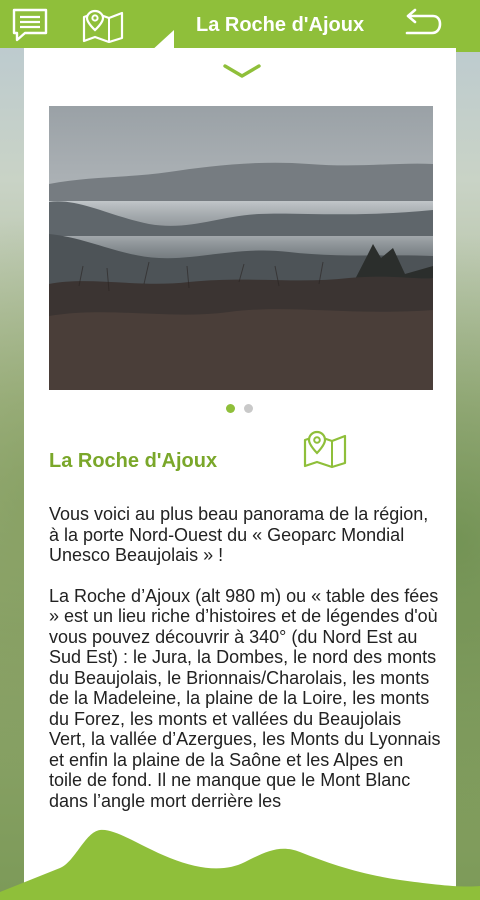 This screenshot has height=900, width=480. What do you see at coordinates (325, 449) in the screenshot?
I see `map-pin-icon` at bounding box center [325, 449].